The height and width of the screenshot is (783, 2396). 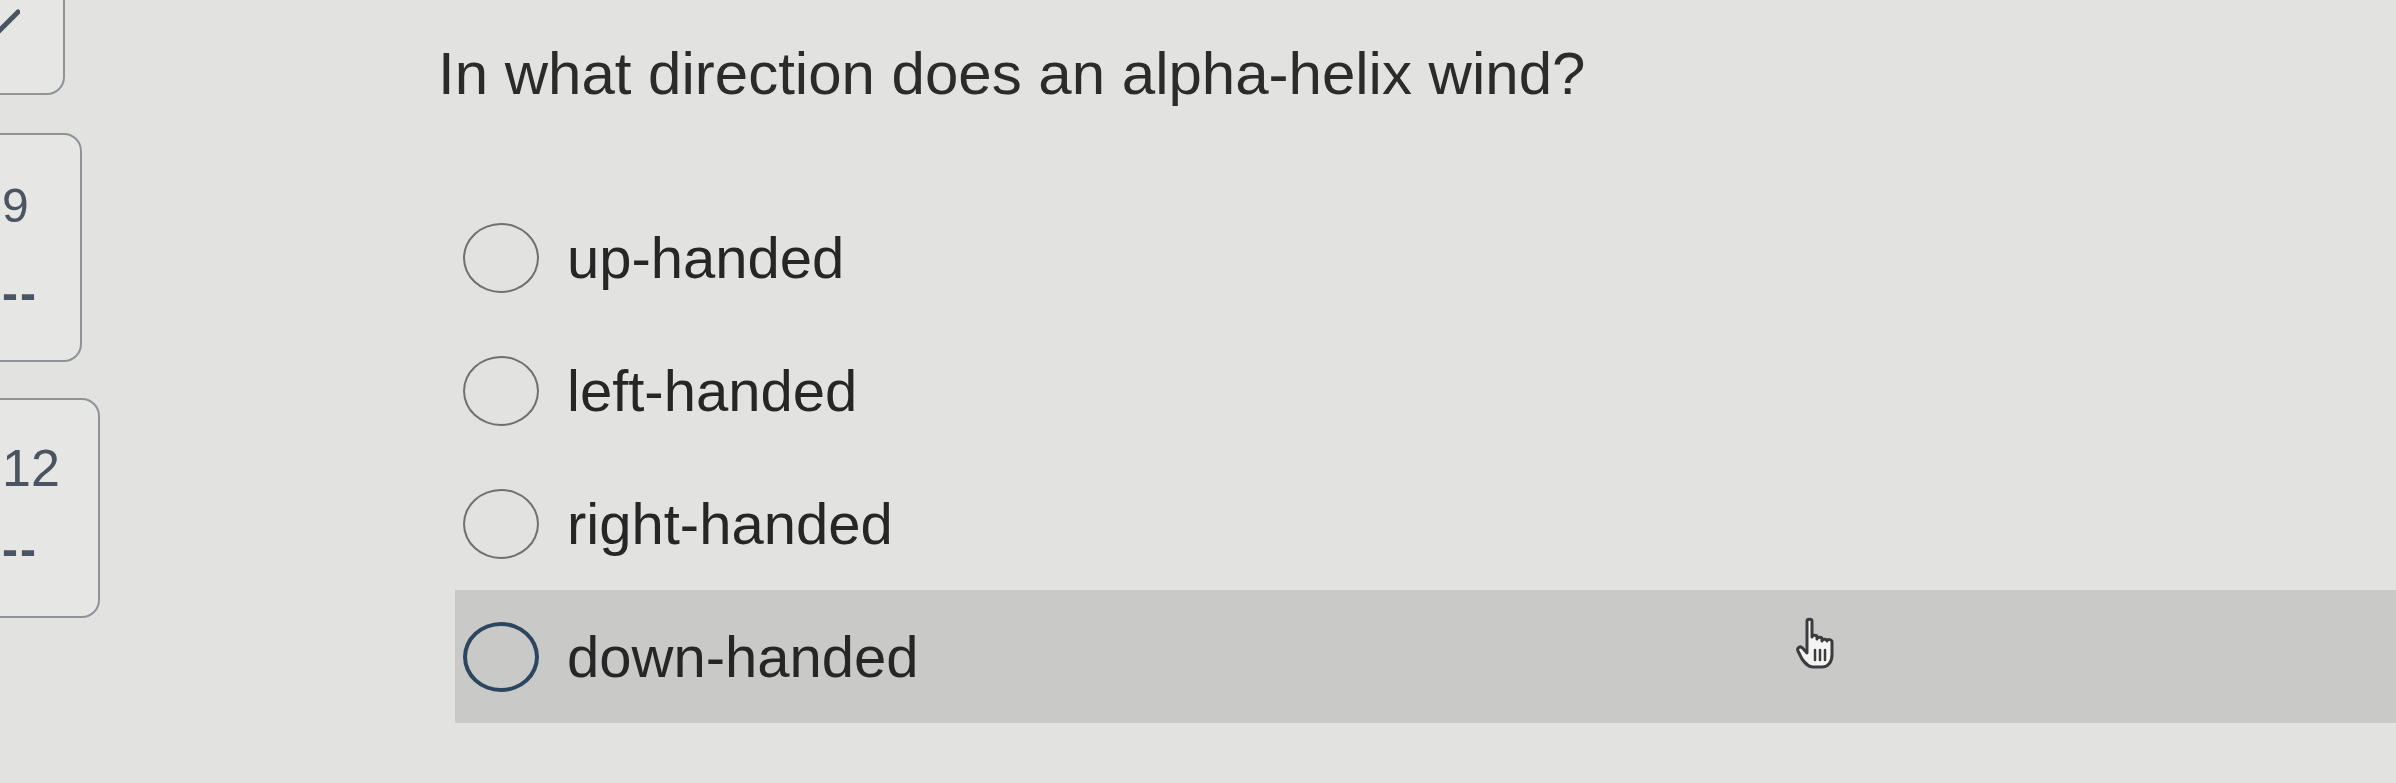 I want to click on question-nav-tile: 12 --, so click(x=50, y=508).